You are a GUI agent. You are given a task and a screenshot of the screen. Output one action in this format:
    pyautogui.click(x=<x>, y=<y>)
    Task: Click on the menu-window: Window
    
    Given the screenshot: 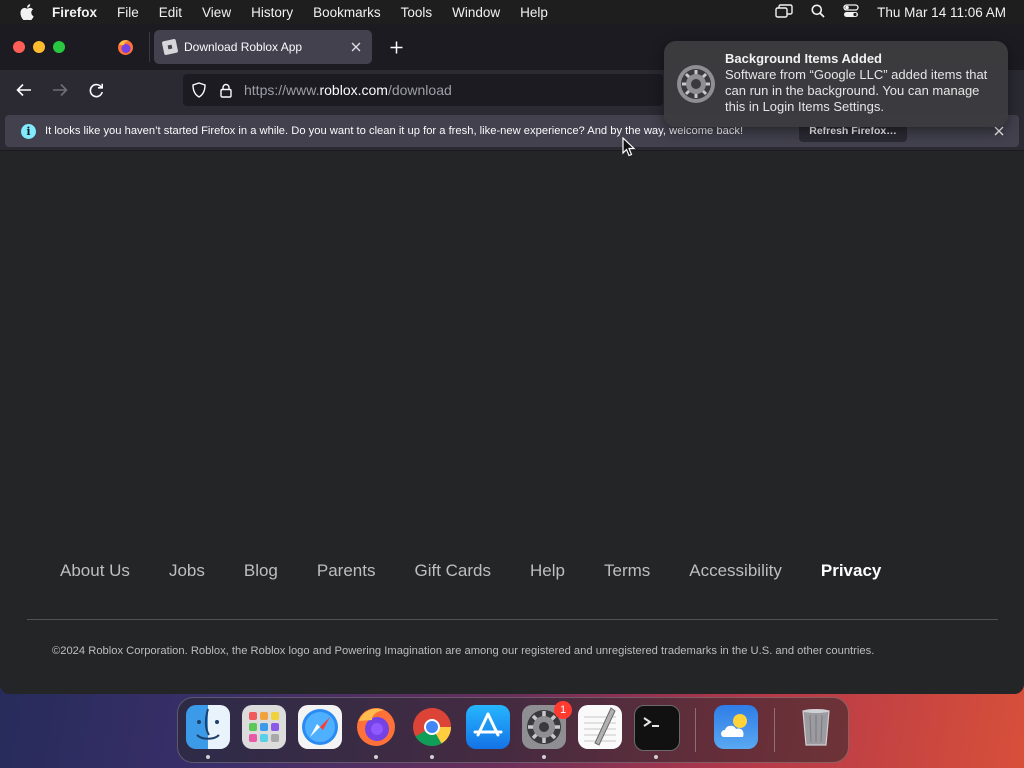 What is the action you would take?
    pyautogui.click(x=476, y=12)
    